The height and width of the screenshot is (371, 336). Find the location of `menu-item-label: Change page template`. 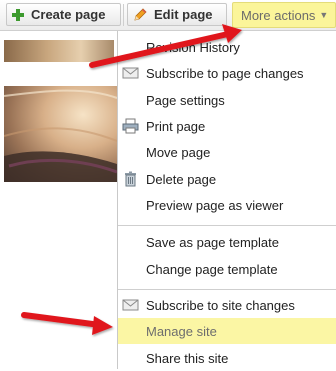

menu-item-label: Change page template is located at coordinates (212, 269).